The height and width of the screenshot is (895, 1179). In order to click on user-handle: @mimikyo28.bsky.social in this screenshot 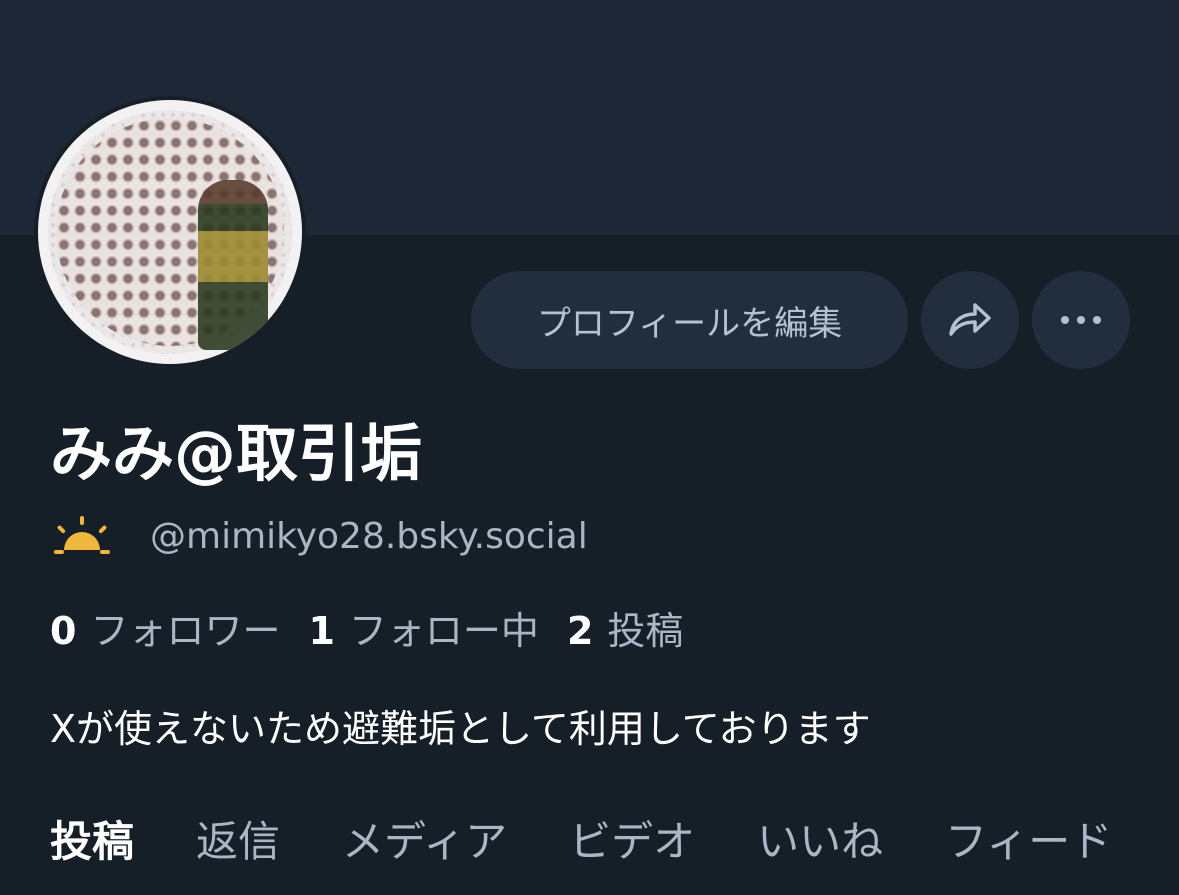, I will do `click(369, 536)`.